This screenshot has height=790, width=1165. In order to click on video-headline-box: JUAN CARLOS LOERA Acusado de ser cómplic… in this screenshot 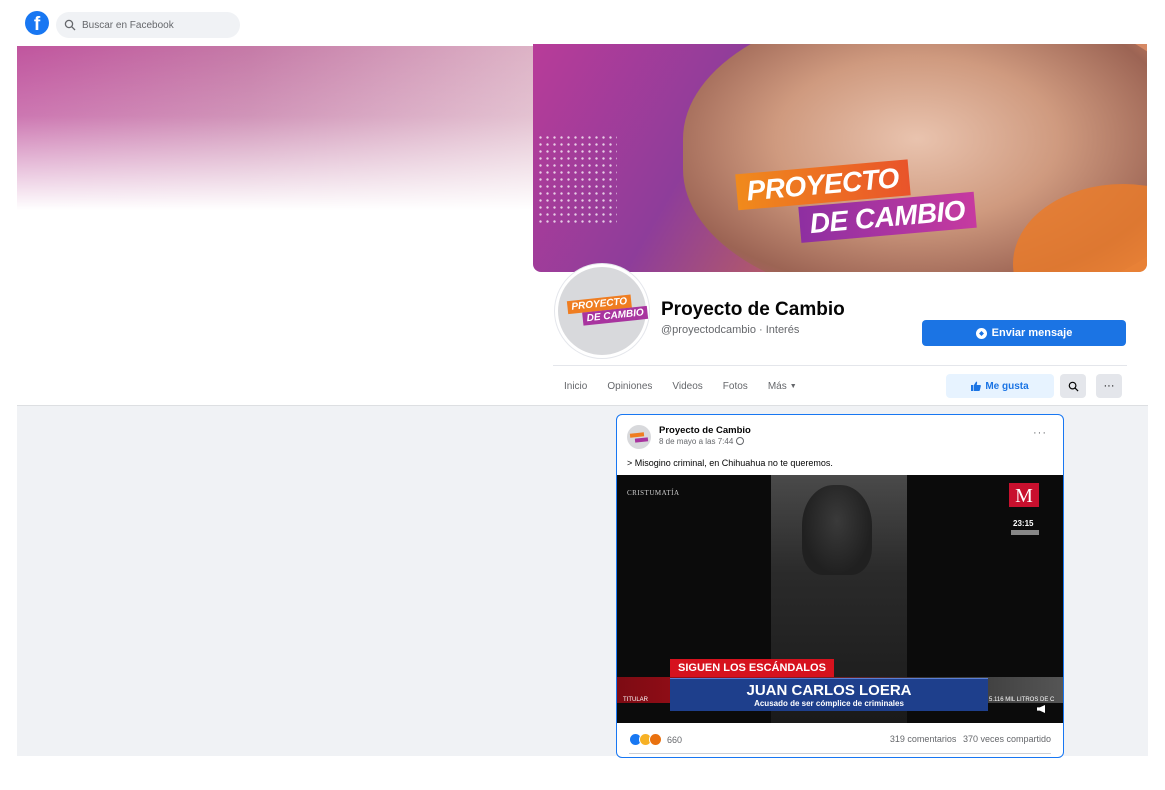, I will do `click(829, 694)`.